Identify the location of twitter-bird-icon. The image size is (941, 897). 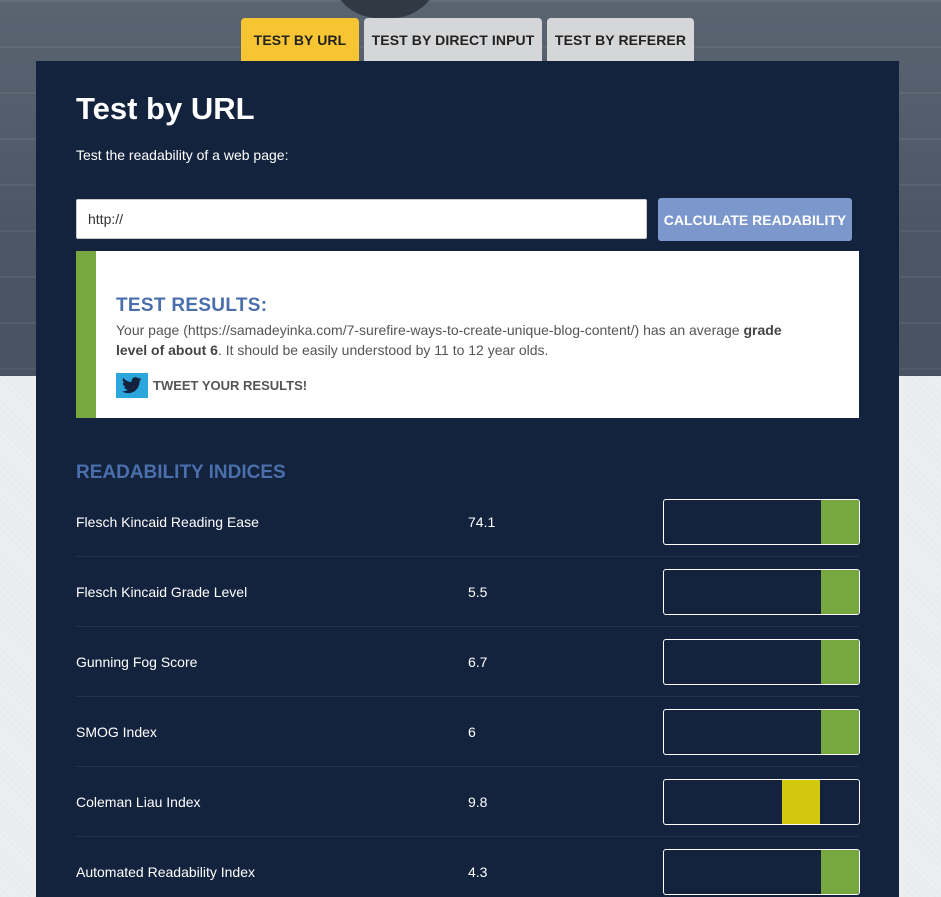
(132, 385).